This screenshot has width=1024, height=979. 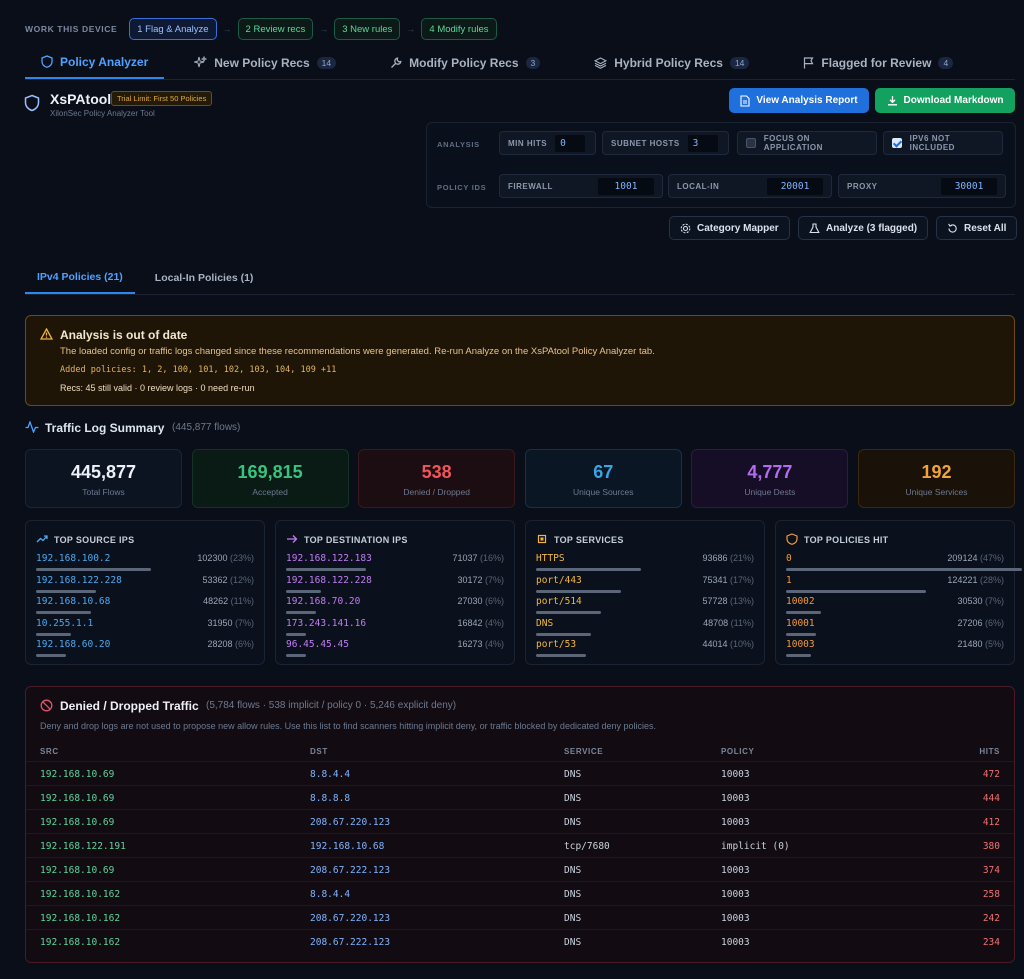 I want to click on tab-ipv4-policies: IPv4 Policies (21), so click(x=80, y=278).